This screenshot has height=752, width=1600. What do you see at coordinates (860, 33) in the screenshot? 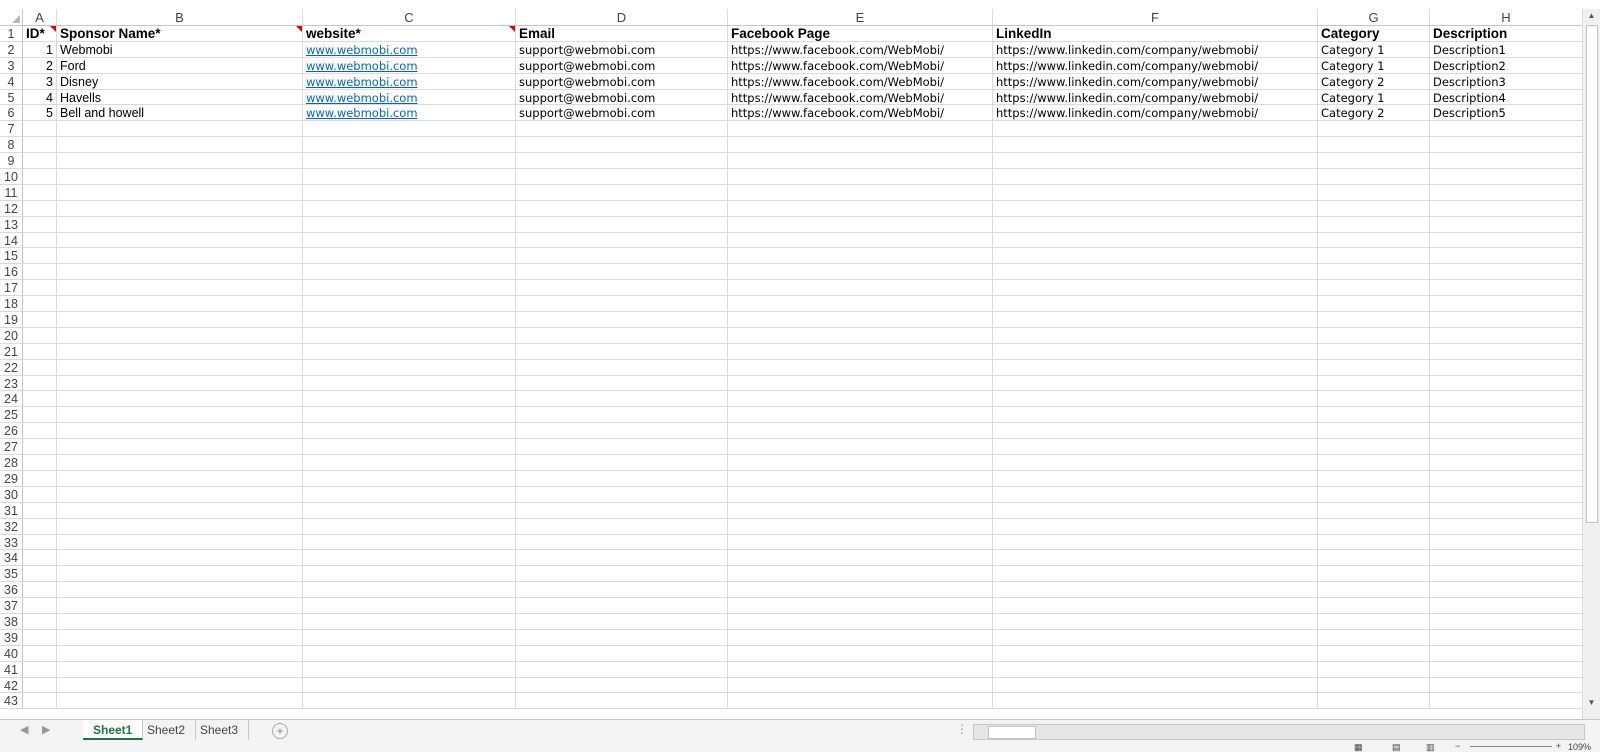
I see `header-cell-facebook: Facebook Page` at bounding box center [860, 33].